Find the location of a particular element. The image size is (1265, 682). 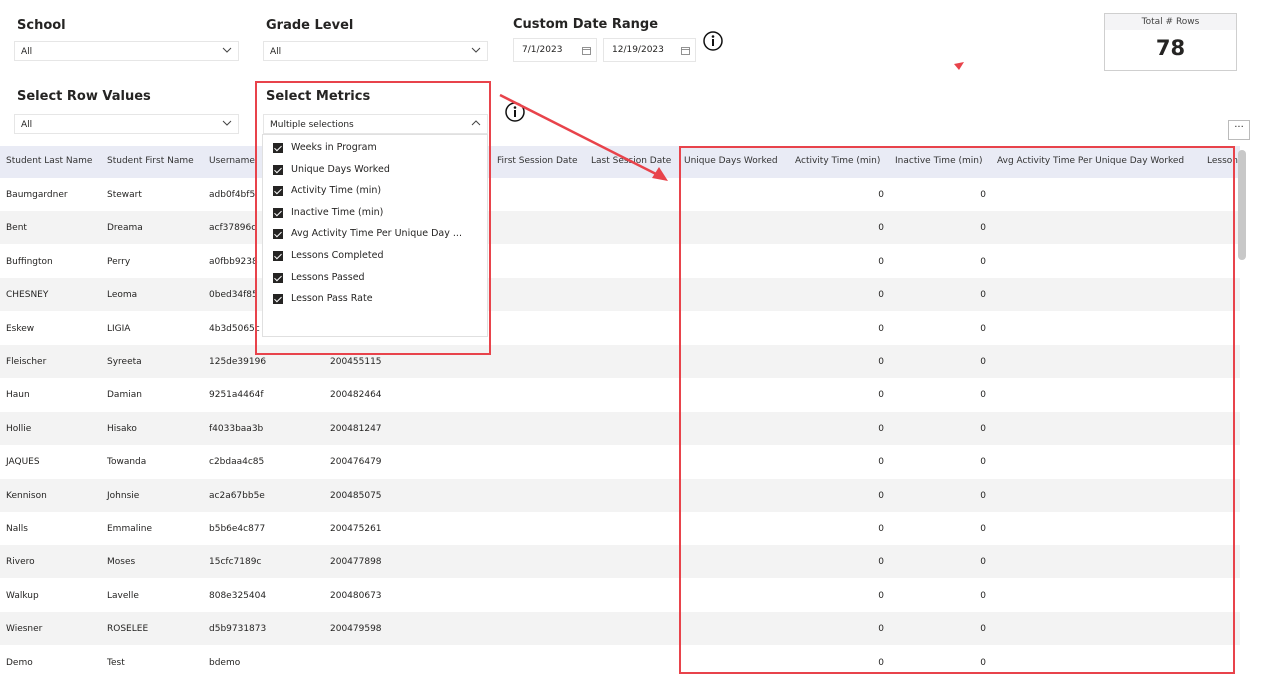

cell-last-name: Kennison is located at coordinates (26, 495).